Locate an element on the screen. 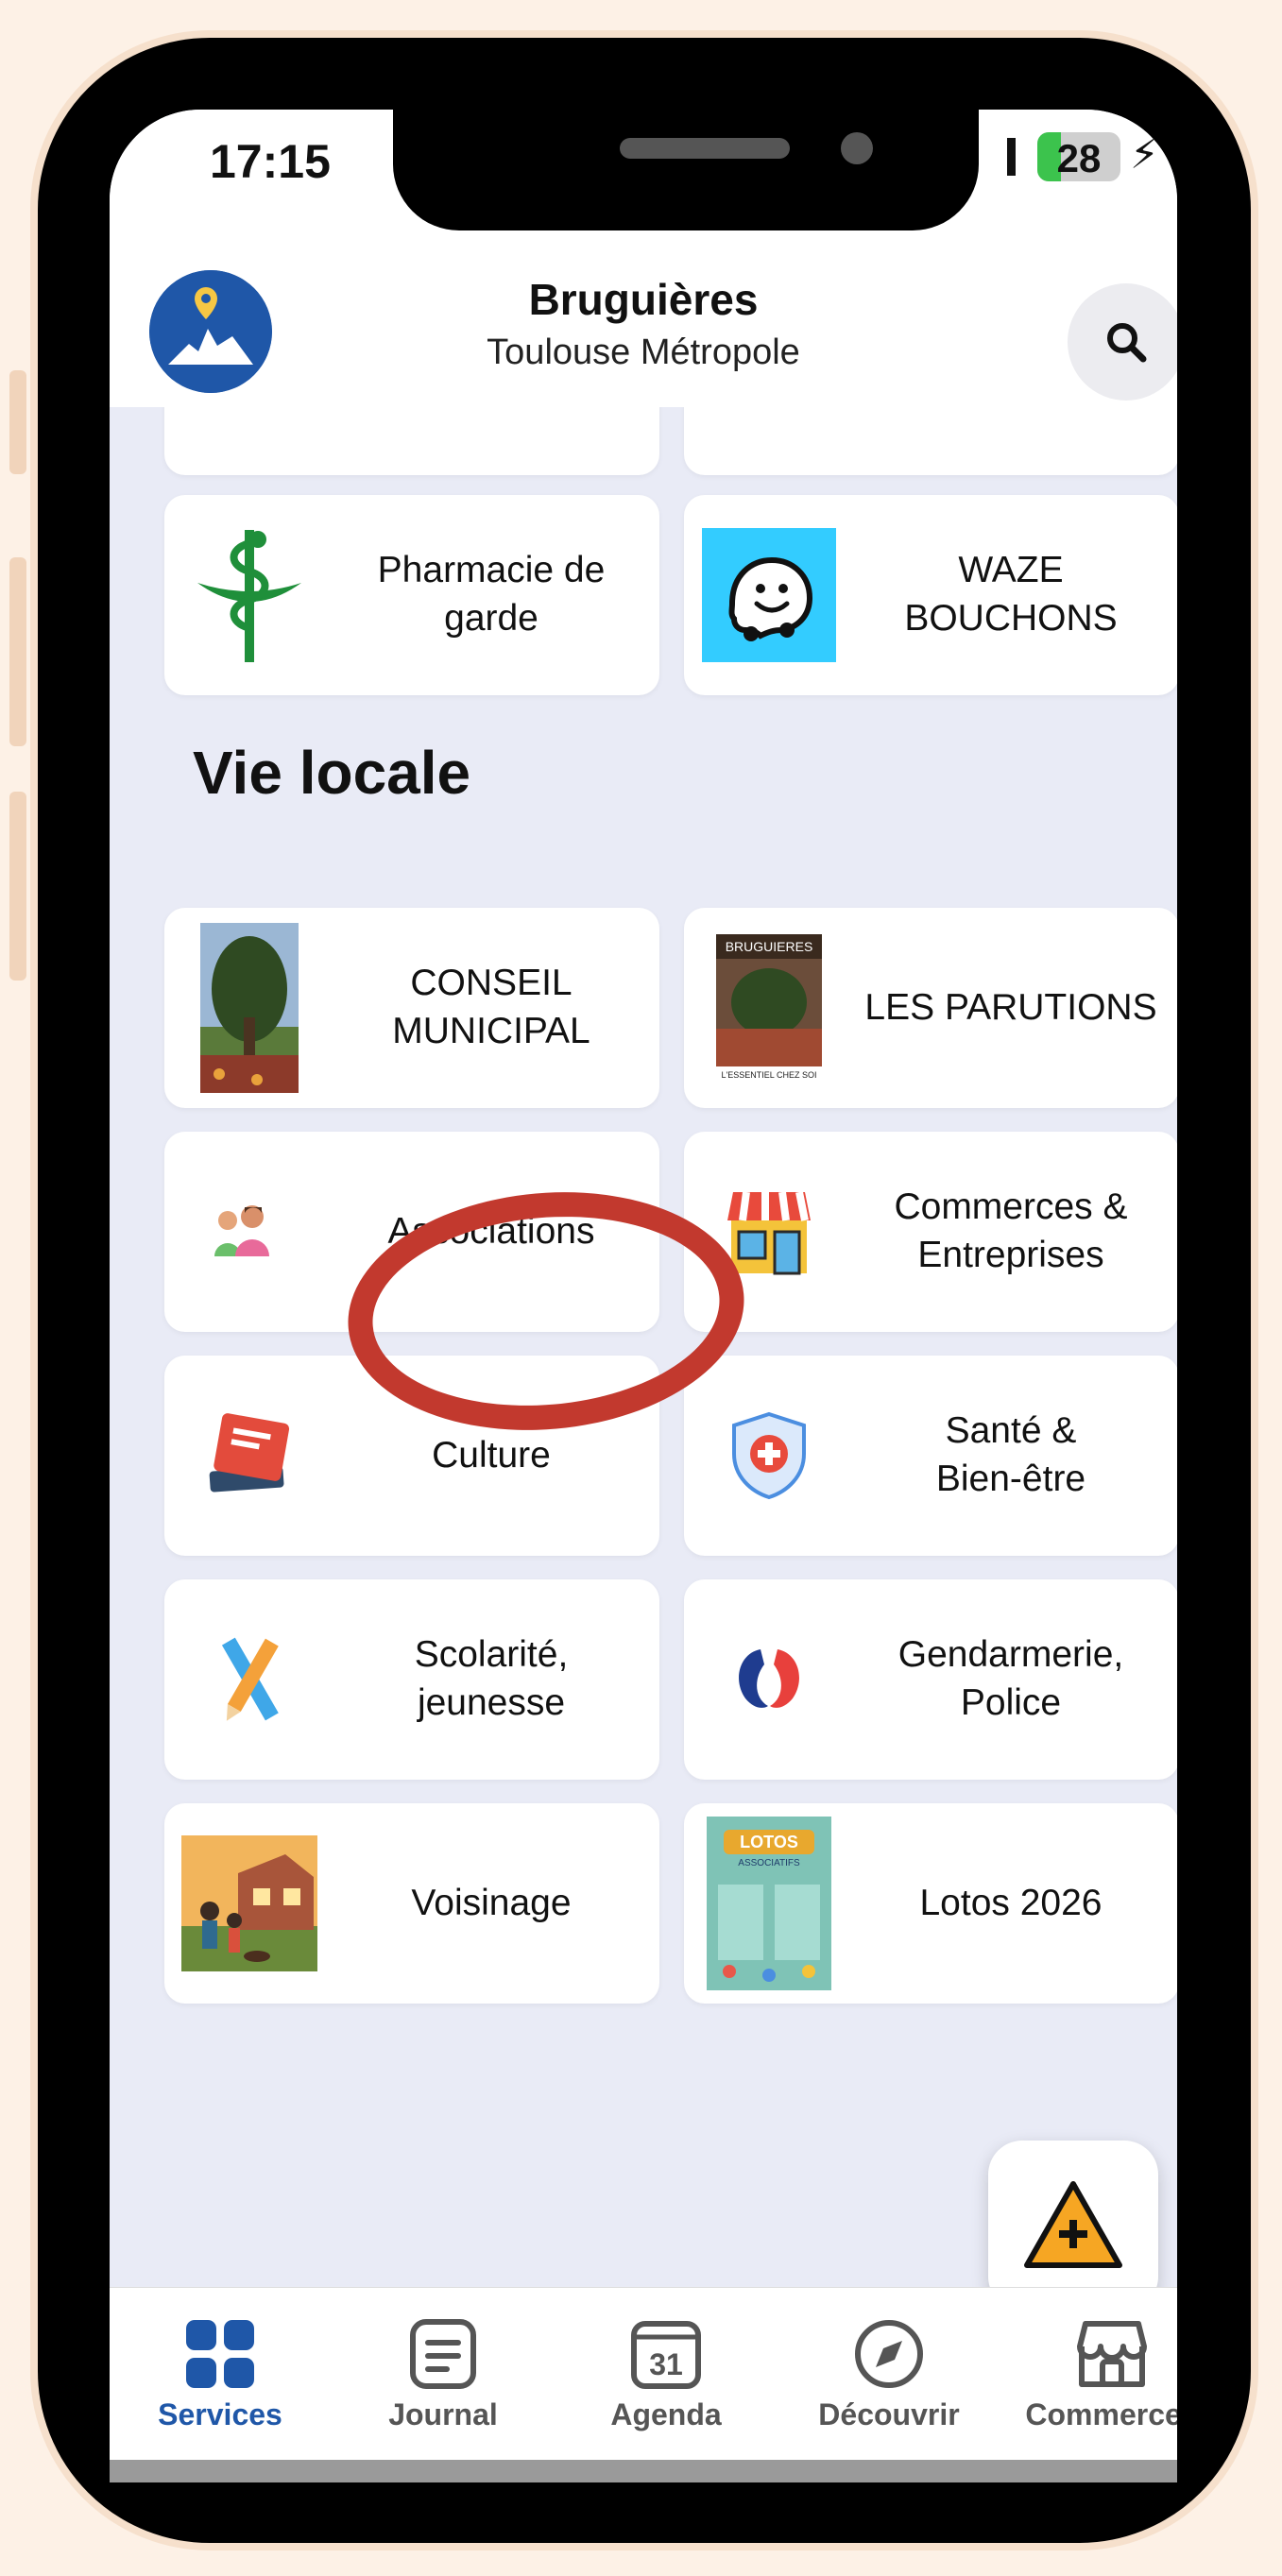 Image resolution: width=1282 pixels, height=2576 pixels. card-label: Commerces & Entreprises is located at coordinates (1011, 1231).